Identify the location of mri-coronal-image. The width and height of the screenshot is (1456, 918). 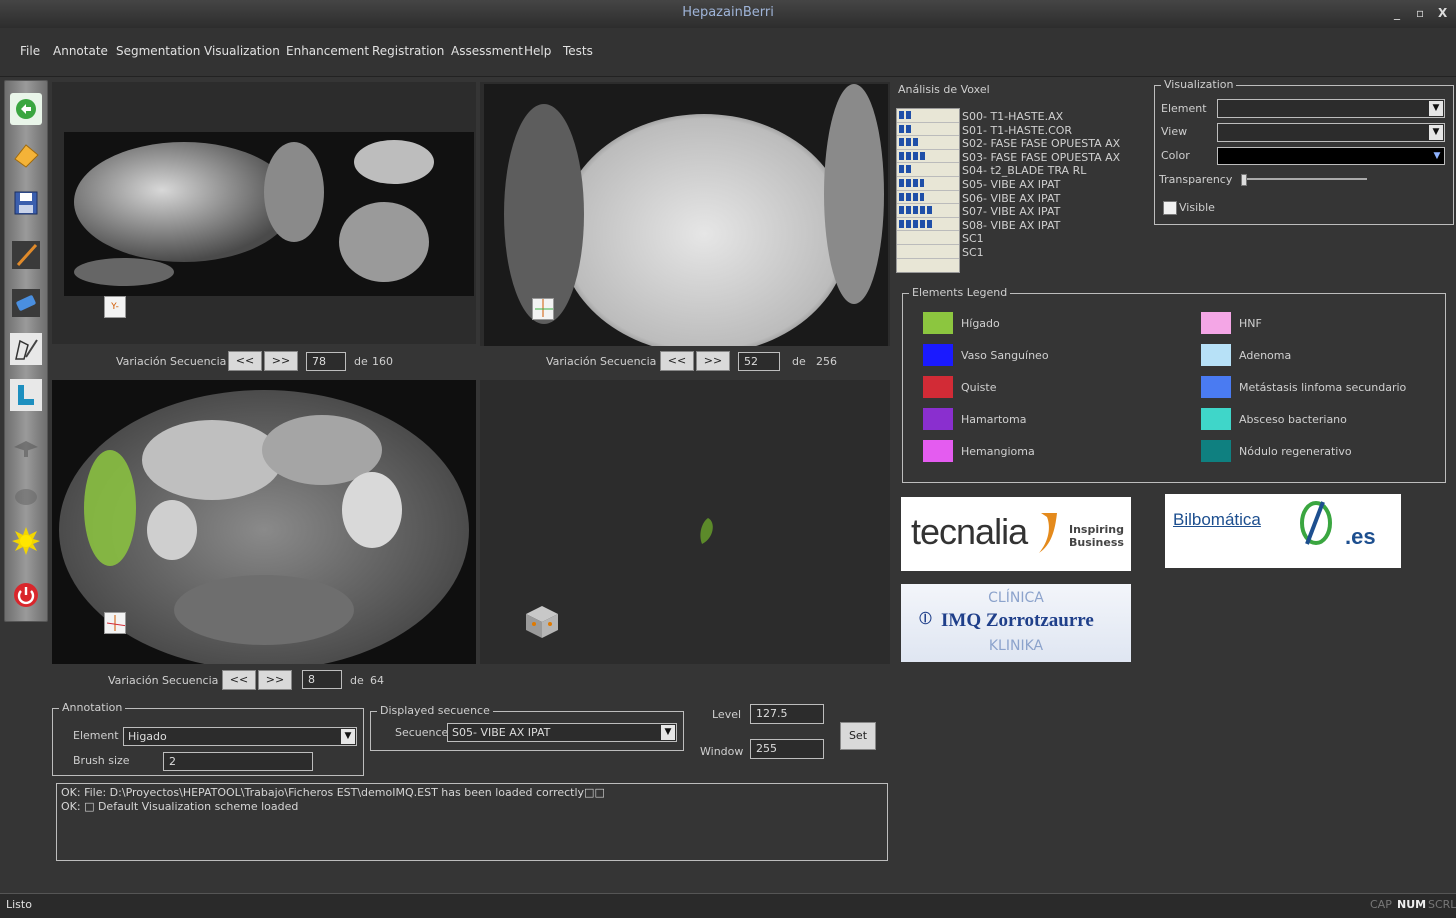
(269, 214).